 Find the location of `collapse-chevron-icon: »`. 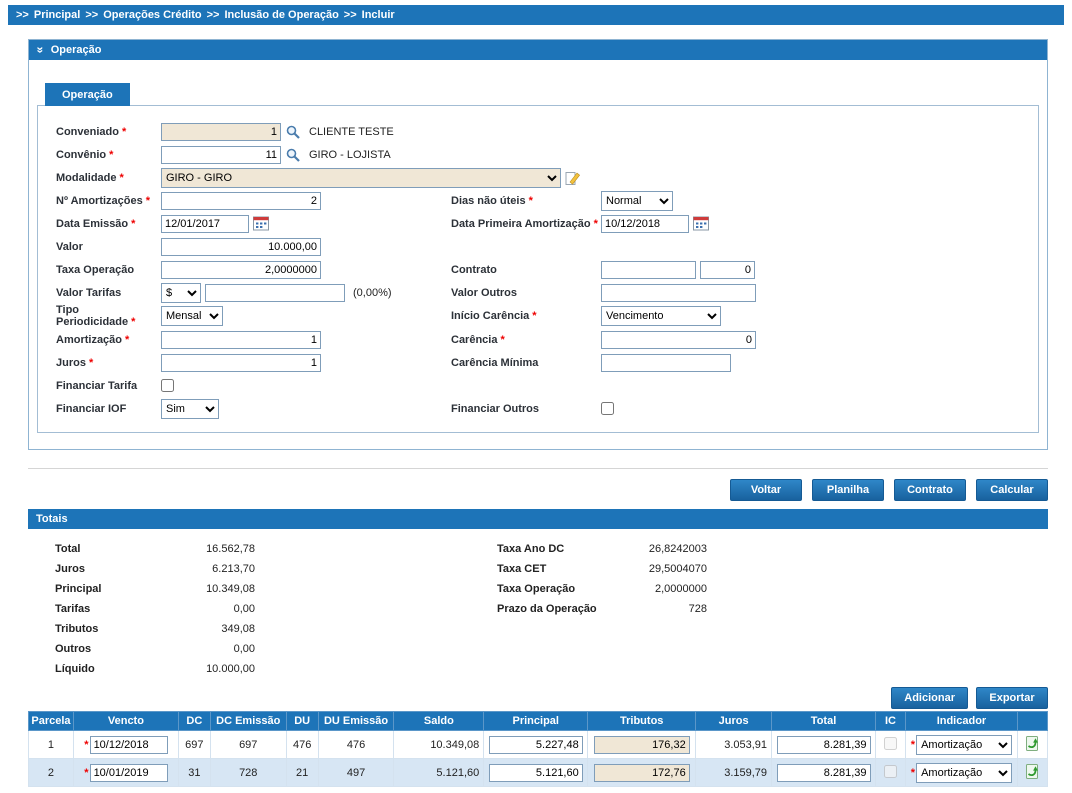

collapse-chevron-icon: » is located at coordinates (40, 50).